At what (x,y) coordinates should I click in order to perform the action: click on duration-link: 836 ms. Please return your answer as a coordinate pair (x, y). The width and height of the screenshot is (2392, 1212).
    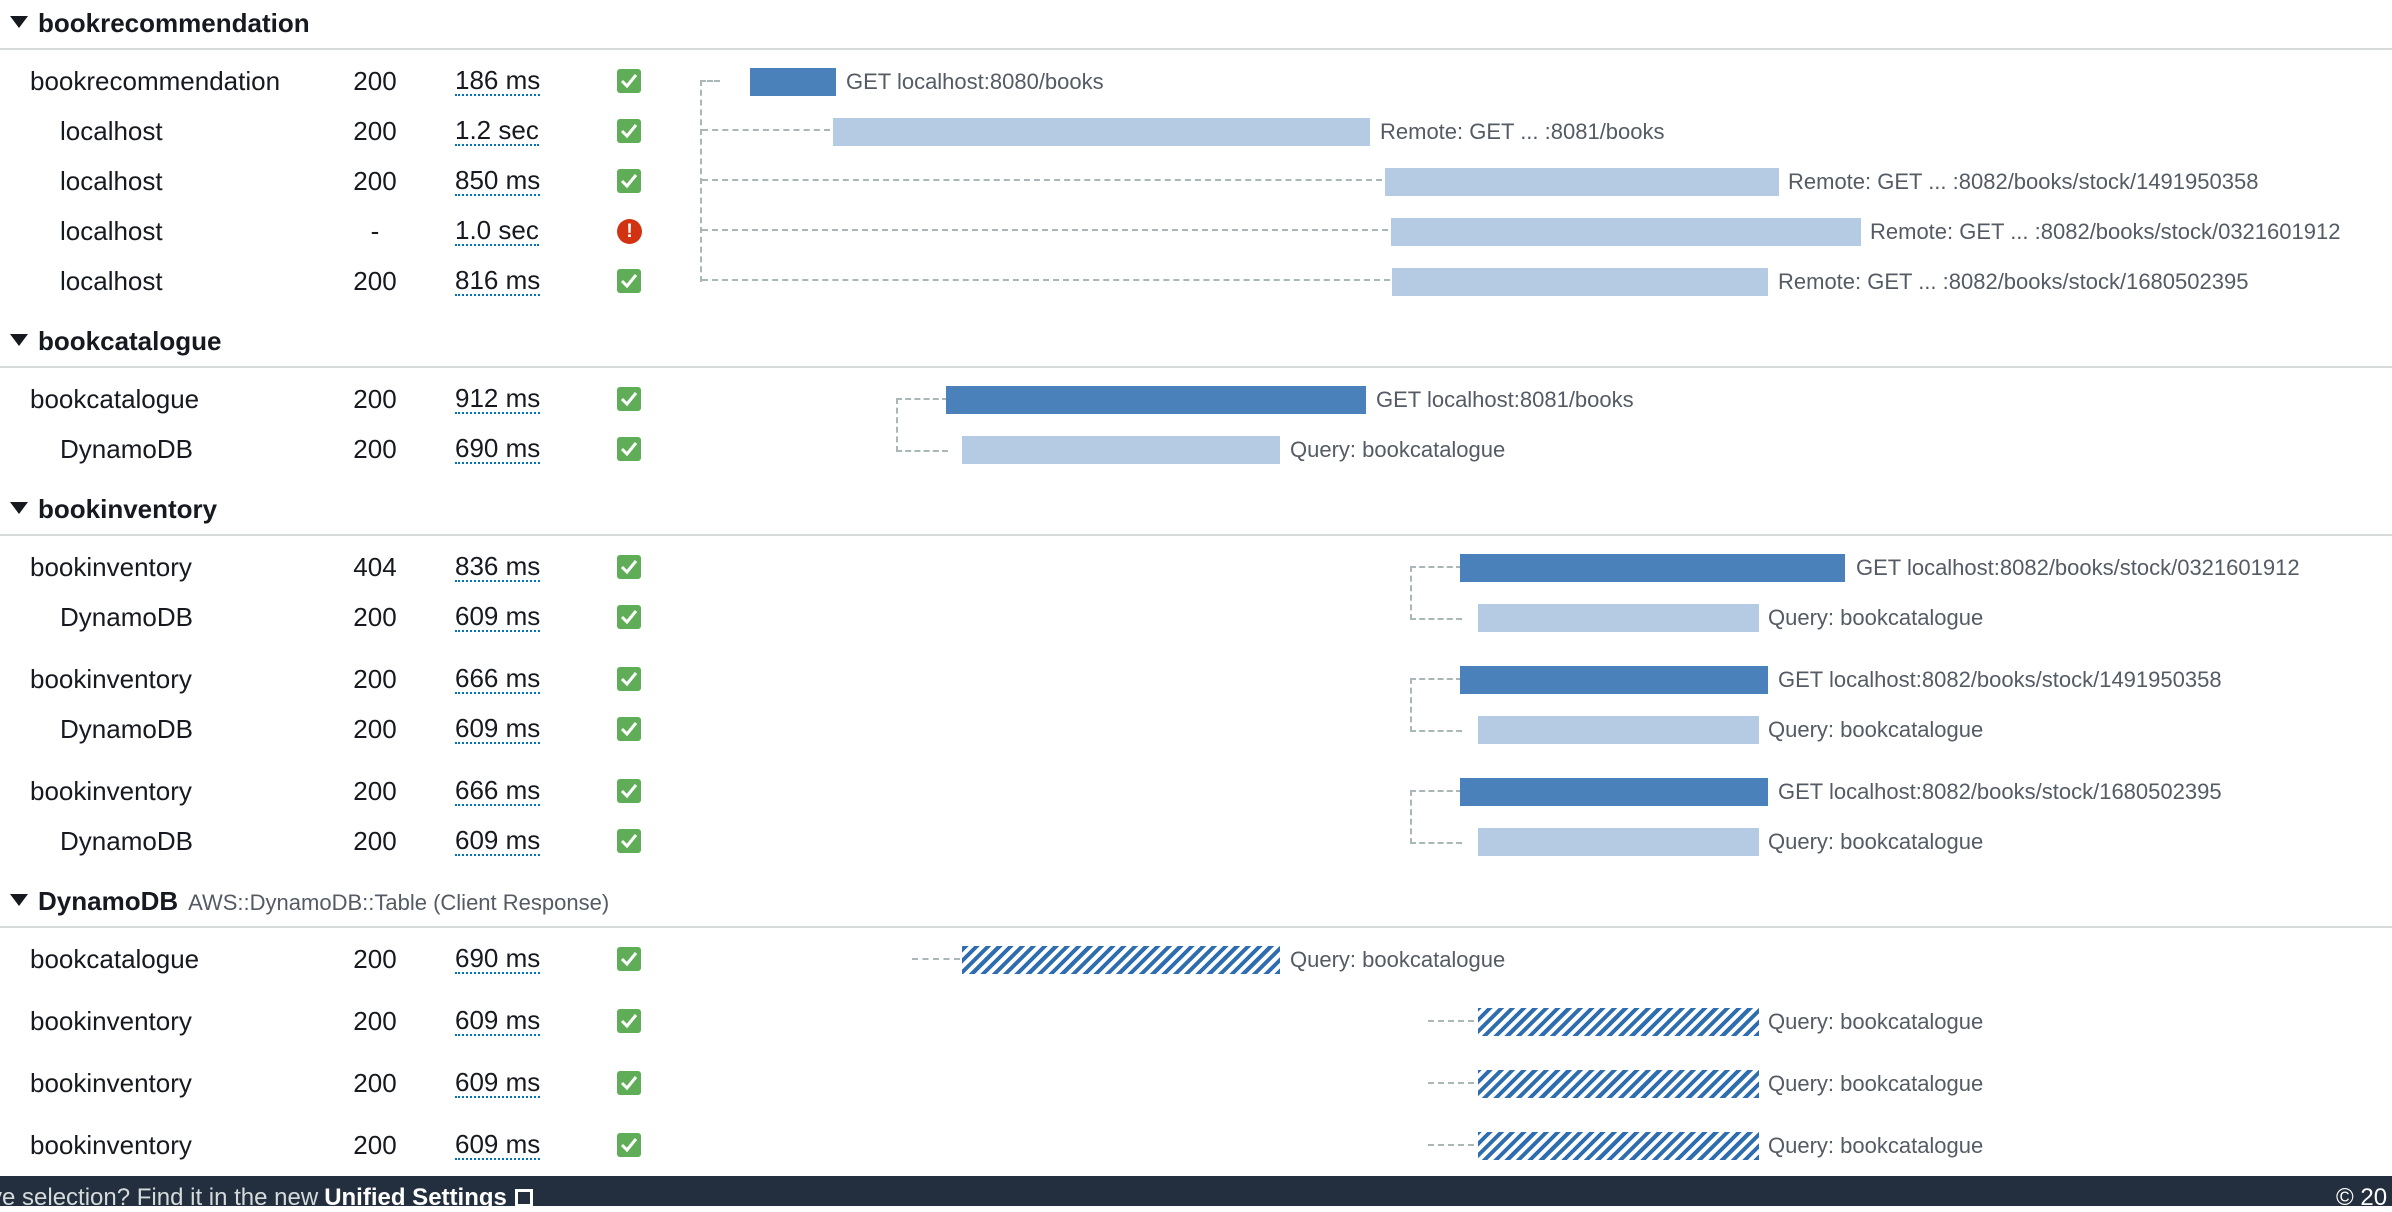
    Looking at the image, I should click on (498, 567).